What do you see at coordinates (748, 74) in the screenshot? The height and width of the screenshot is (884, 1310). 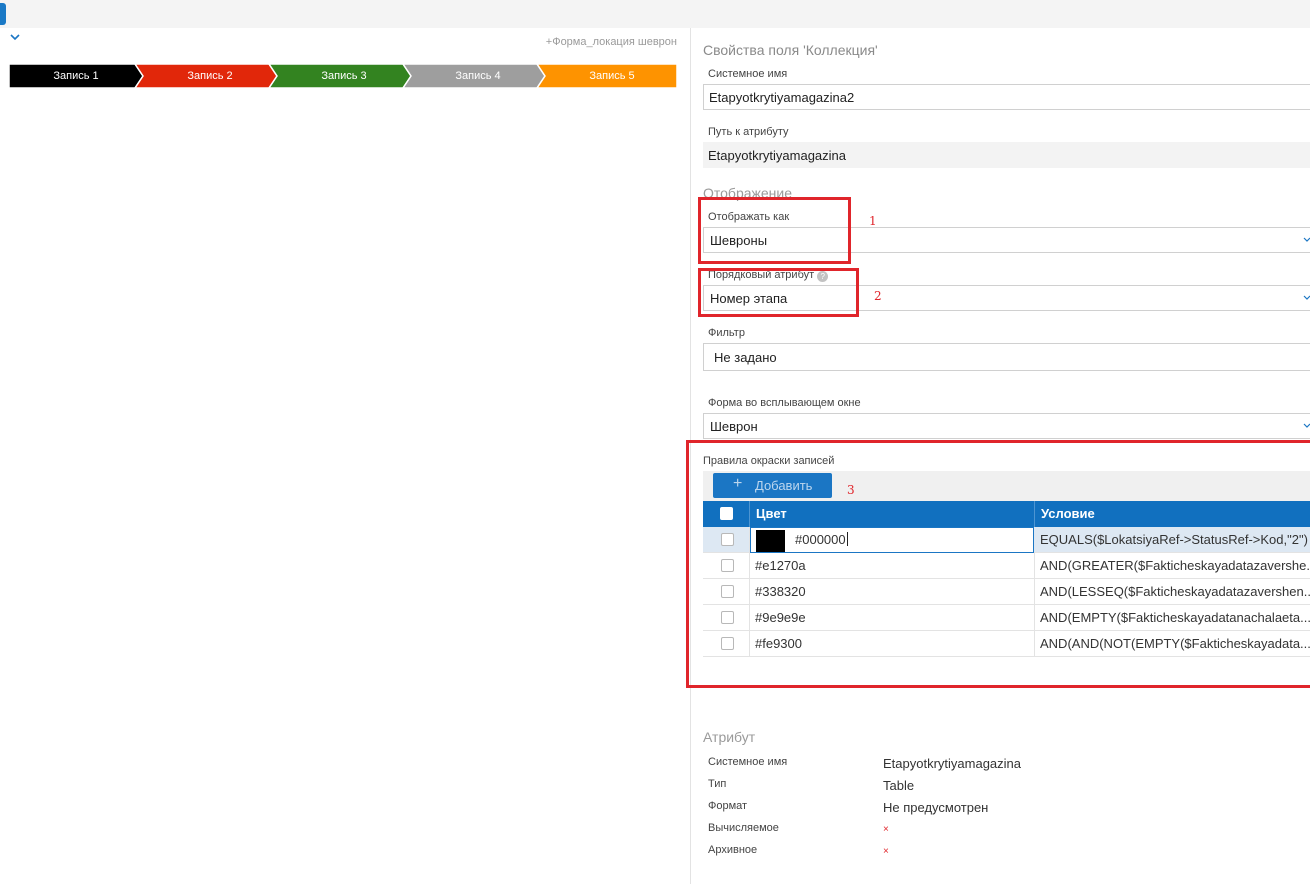 I see `system-name-label: Системное имя` at bounding box center [748, 74].